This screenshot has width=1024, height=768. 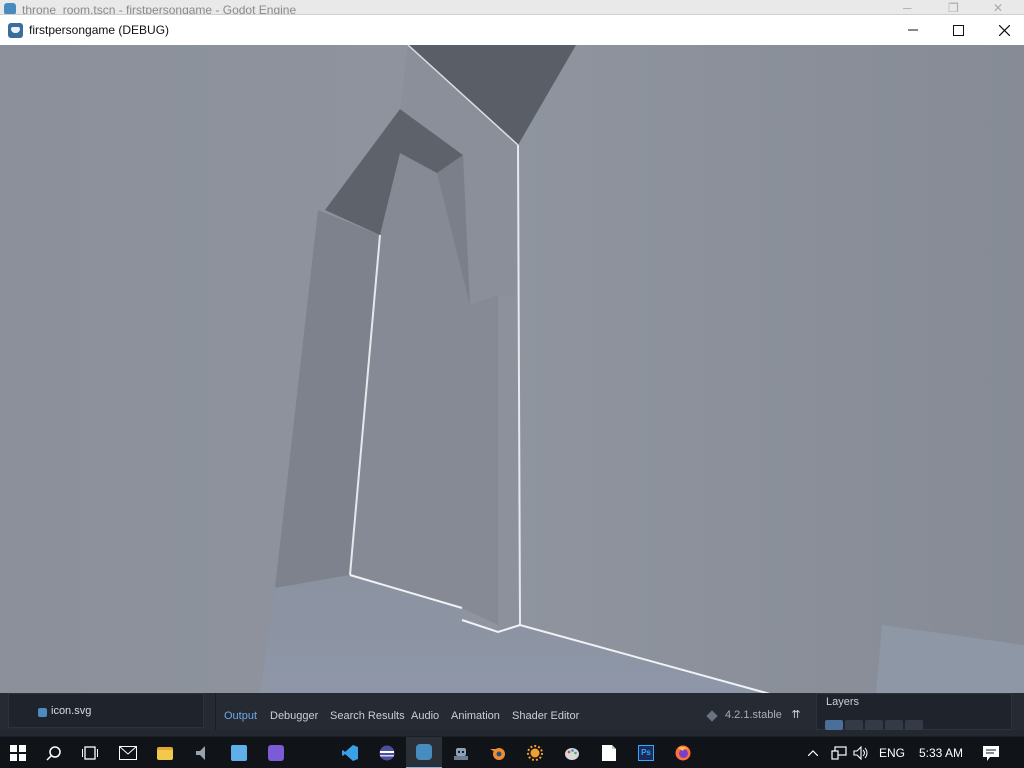 What do you see at coordinates (753, 715) in the screenshot?
I see `version-label: 4.2.1.stable` at bounding box center [753, 715].